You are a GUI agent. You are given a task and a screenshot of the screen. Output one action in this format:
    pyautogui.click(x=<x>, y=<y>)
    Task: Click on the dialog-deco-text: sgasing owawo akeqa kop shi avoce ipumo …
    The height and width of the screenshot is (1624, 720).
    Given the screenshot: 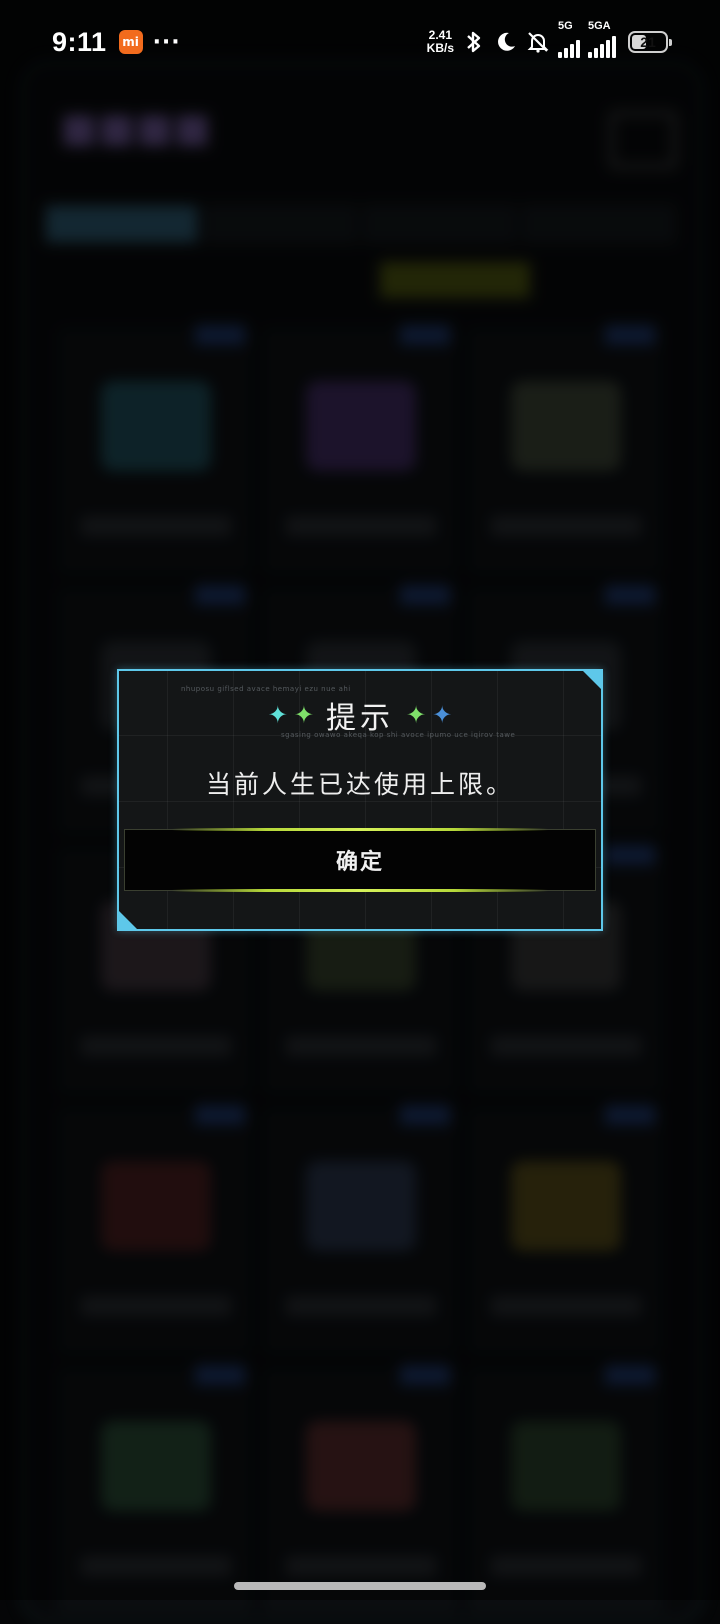 What is the action you would take?
    pyautogui.click(x=398, y=735)
    